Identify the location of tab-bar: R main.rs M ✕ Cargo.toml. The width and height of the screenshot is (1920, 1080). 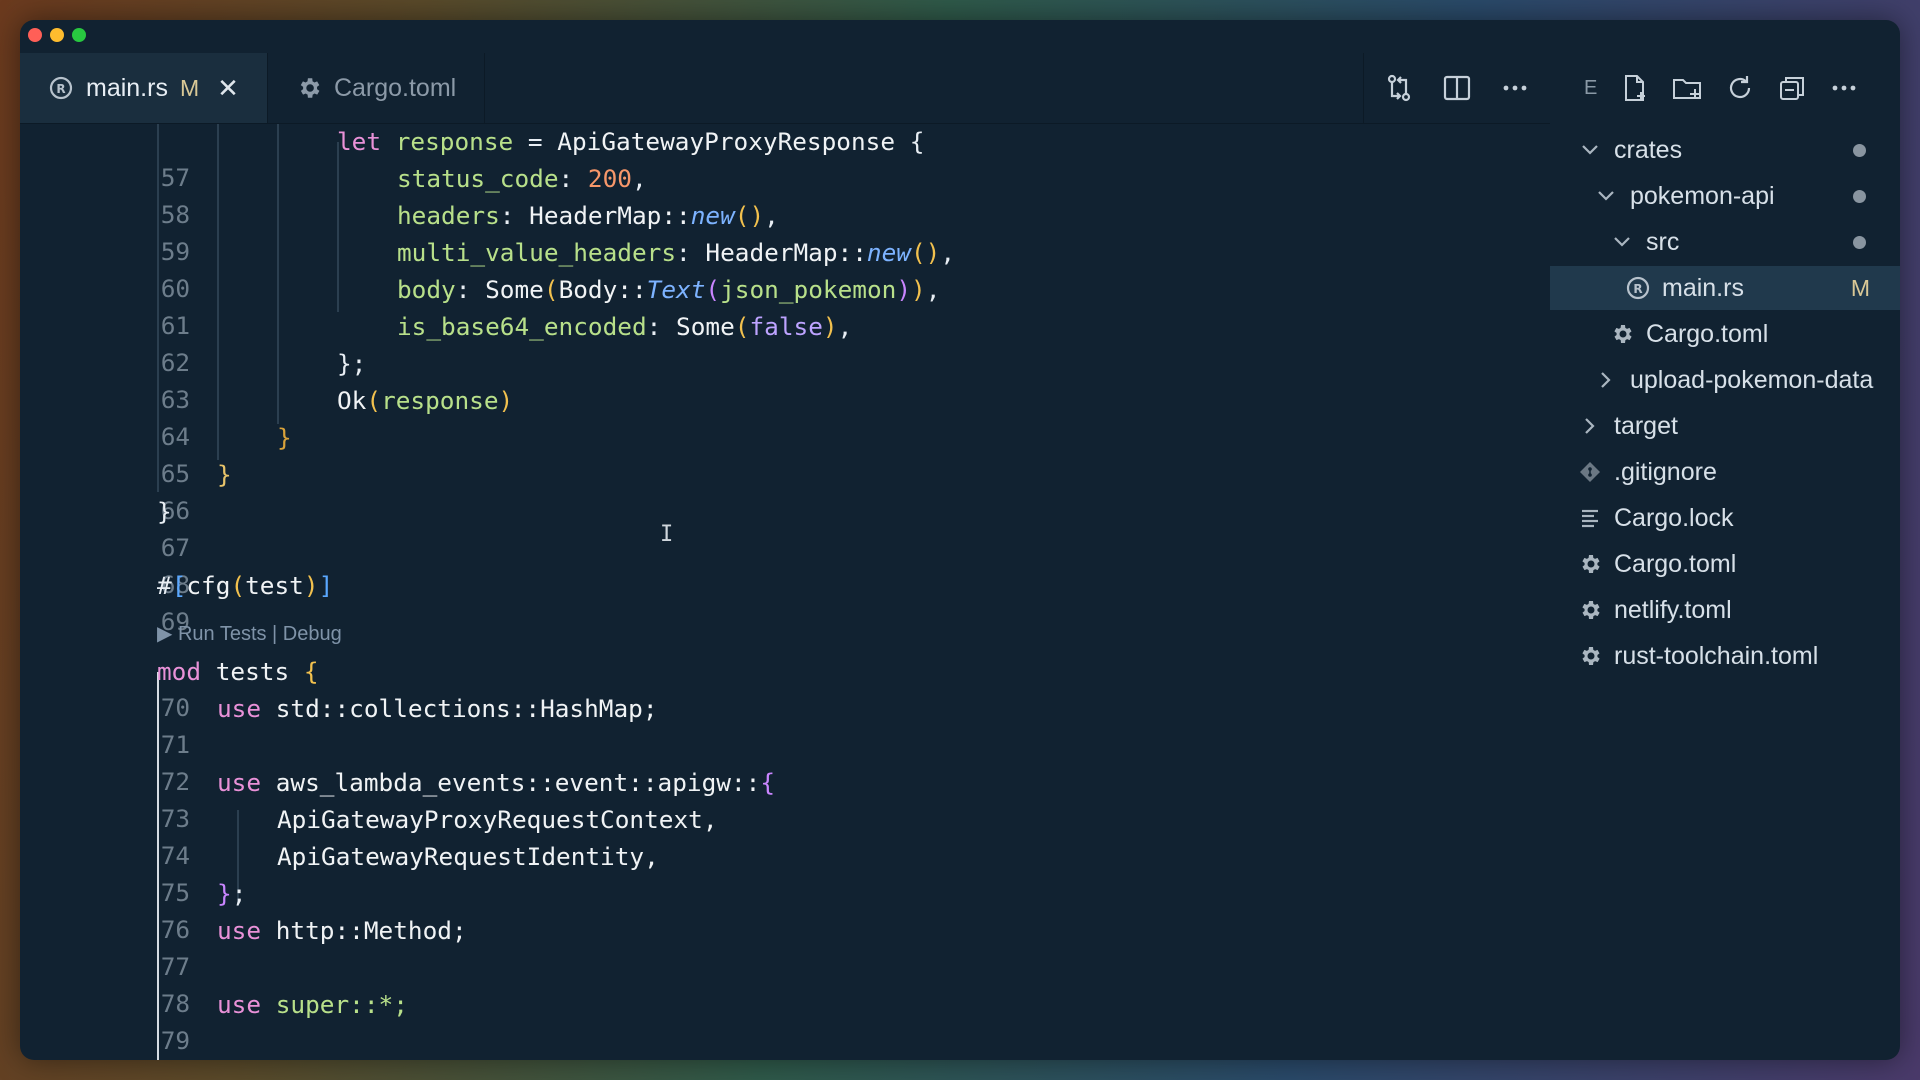
(785, 88).